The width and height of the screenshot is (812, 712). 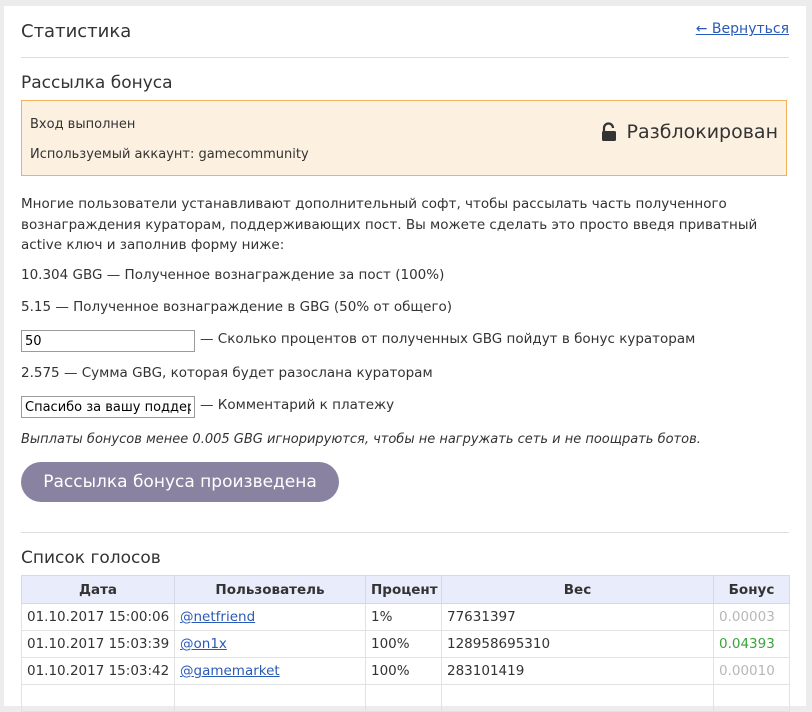 I want to click on column-header-bonus: Бонус, so click(x=751, y=589).